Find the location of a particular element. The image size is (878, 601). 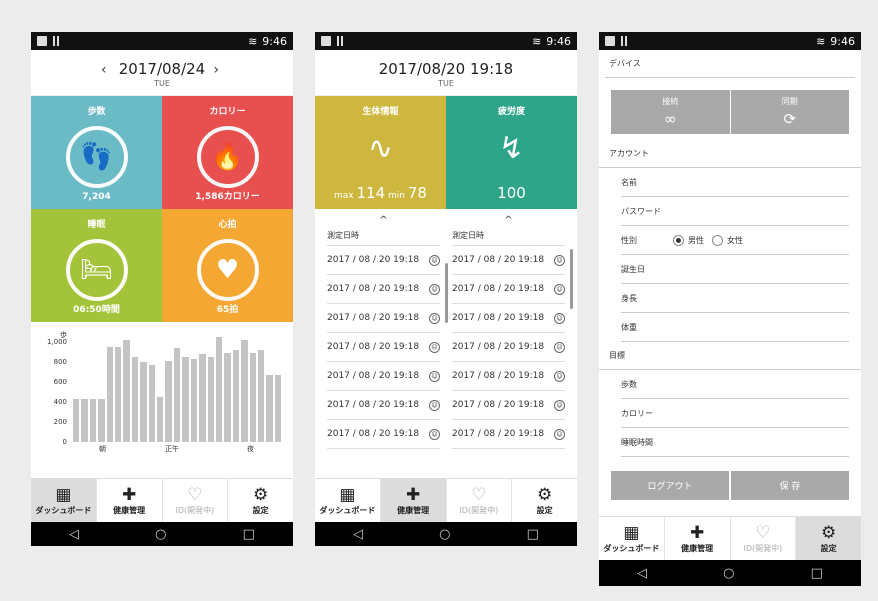

password-field: パスワード is located at coordinates (735, 211).